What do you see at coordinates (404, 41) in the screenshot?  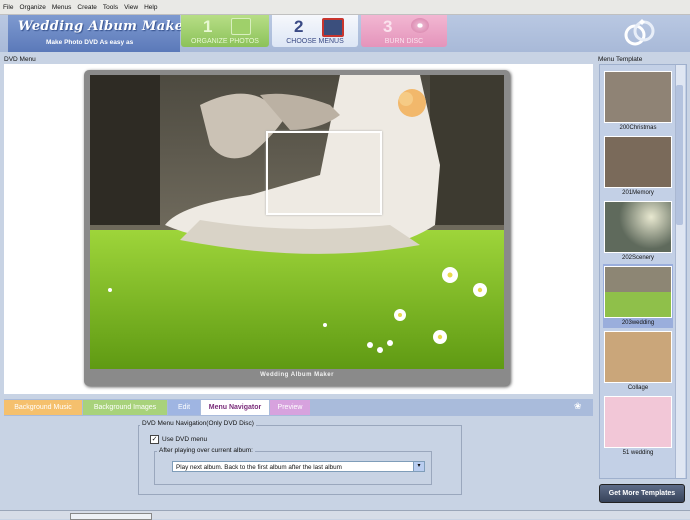 I see `step-label: BURN DISC` at bounding box center [404, 41].